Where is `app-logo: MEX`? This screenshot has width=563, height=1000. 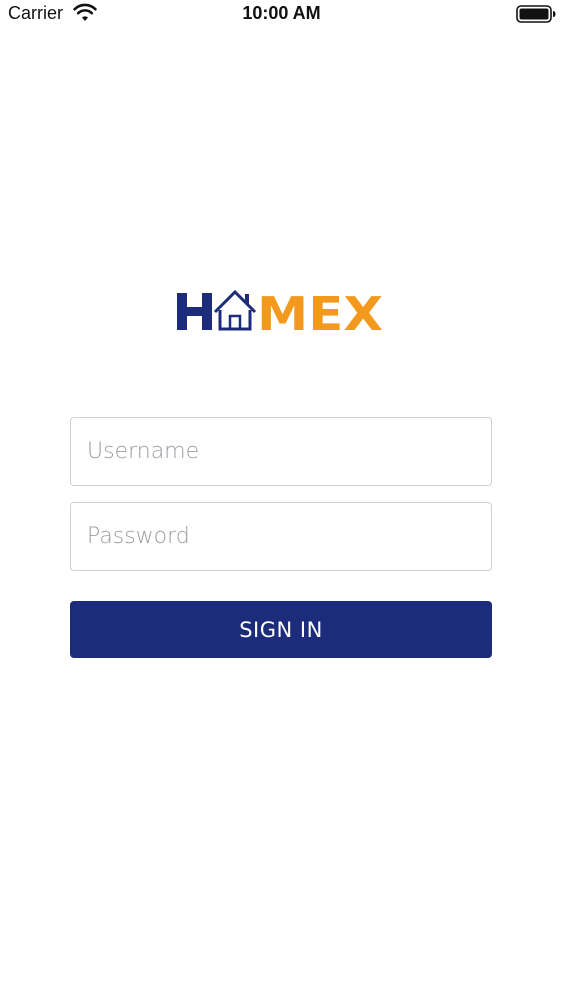
app-logo: MEX is located at coordinates (281, 314).